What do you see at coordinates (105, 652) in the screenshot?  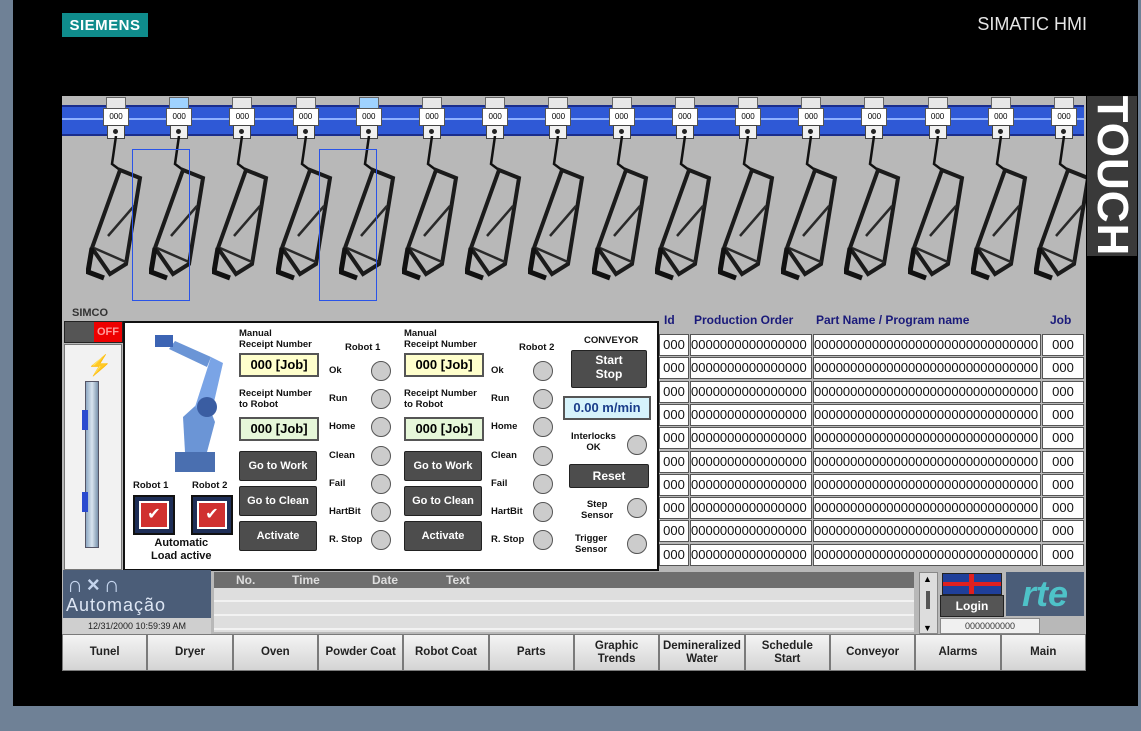 I see `nav-button-tunel: Tunel` at bounding box center [105, 652].